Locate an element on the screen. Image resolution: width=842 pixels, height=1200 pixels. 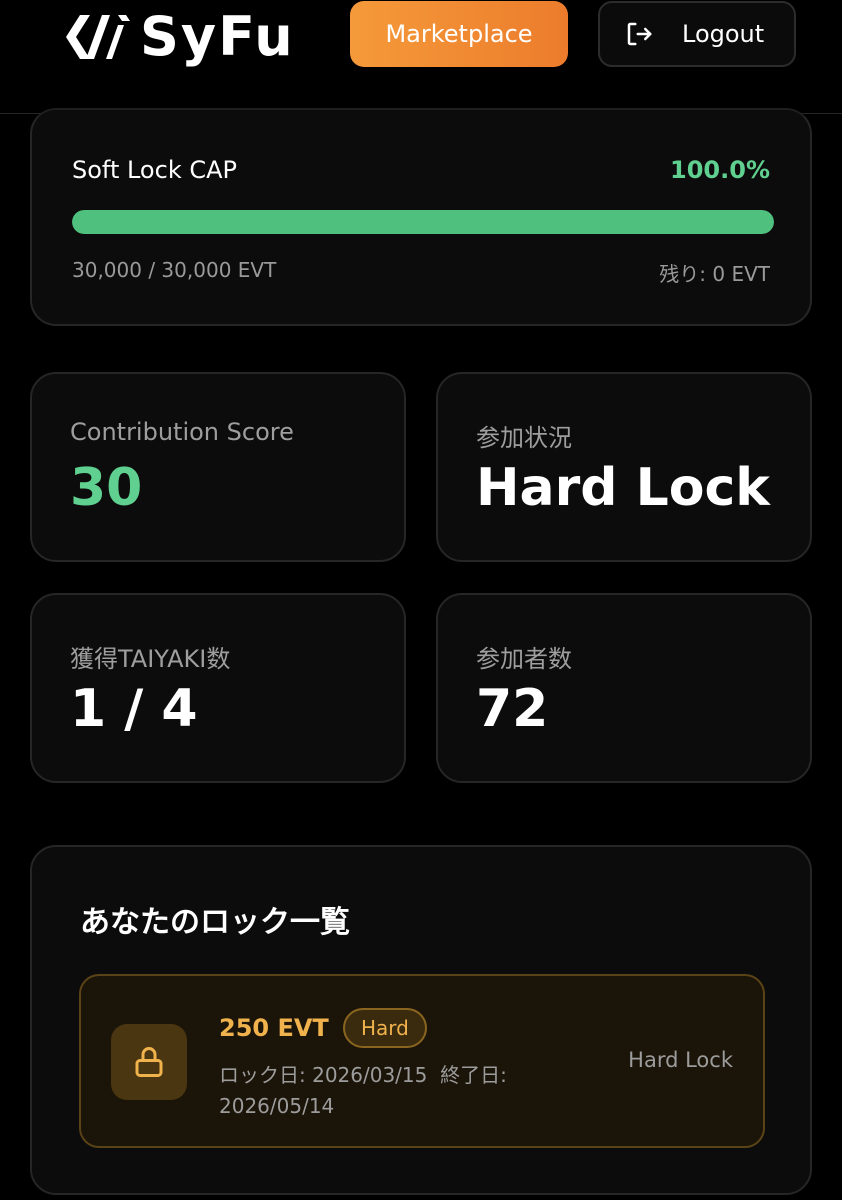
cap-progress-bar is located at coordinates (423, 222).